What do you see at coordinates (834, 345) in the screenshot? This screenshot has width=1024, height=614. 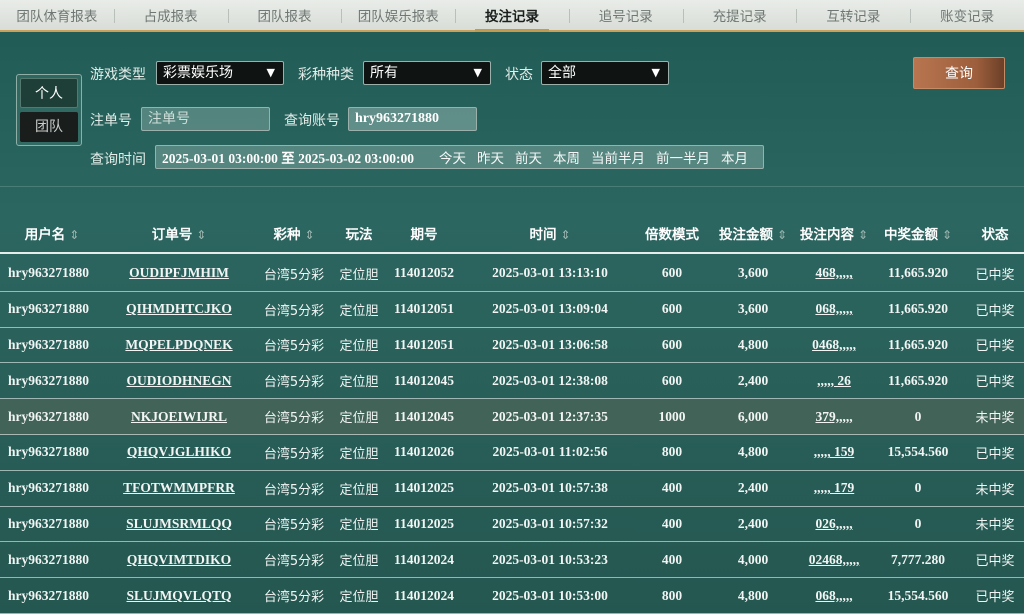 I see `cell-bet-content-link: 0468,,,,,` at bounding box center [834, 345].